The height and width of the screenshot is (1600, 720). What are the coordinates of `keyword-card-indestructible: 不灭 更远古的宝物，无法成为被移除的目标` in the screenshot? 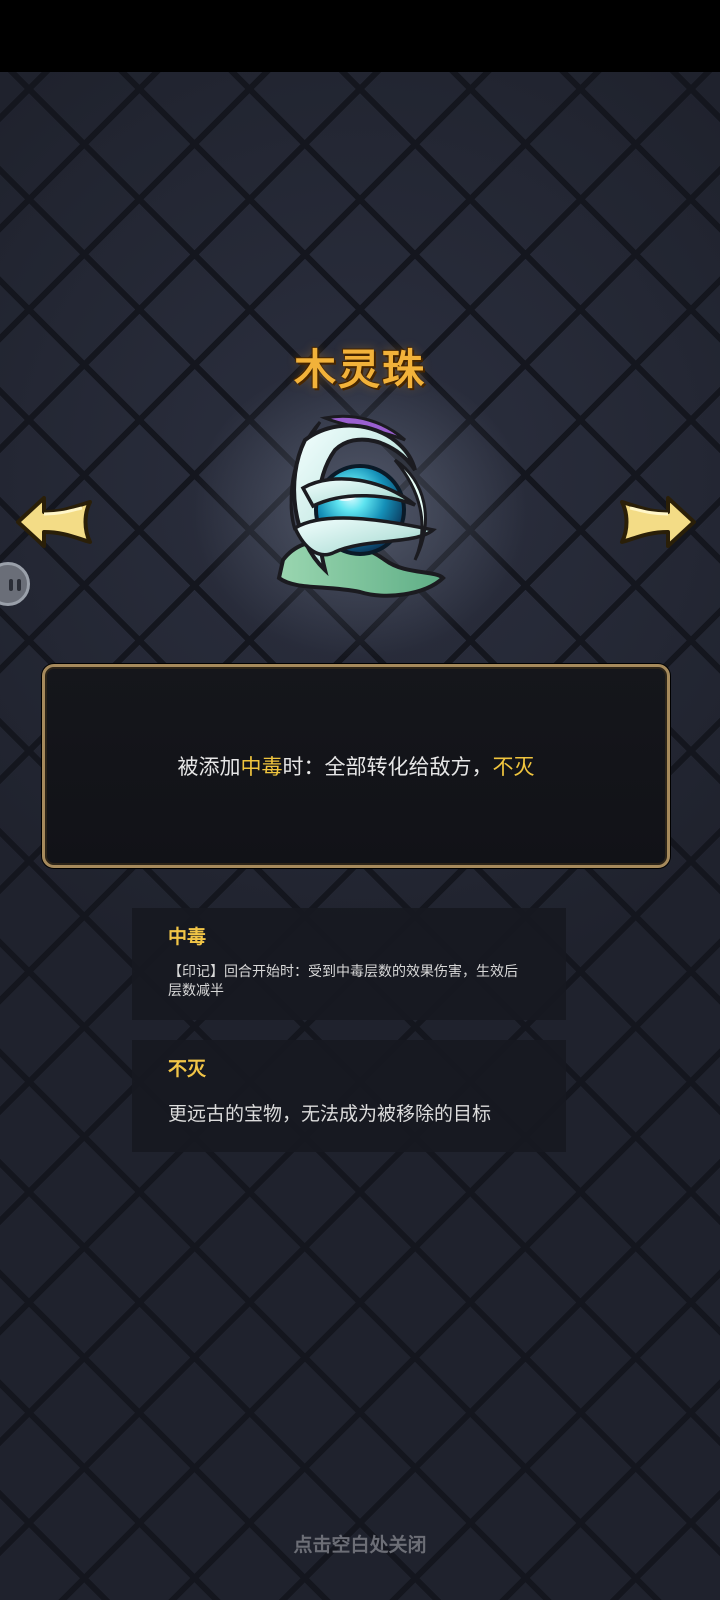 It's located at (349, 1096).